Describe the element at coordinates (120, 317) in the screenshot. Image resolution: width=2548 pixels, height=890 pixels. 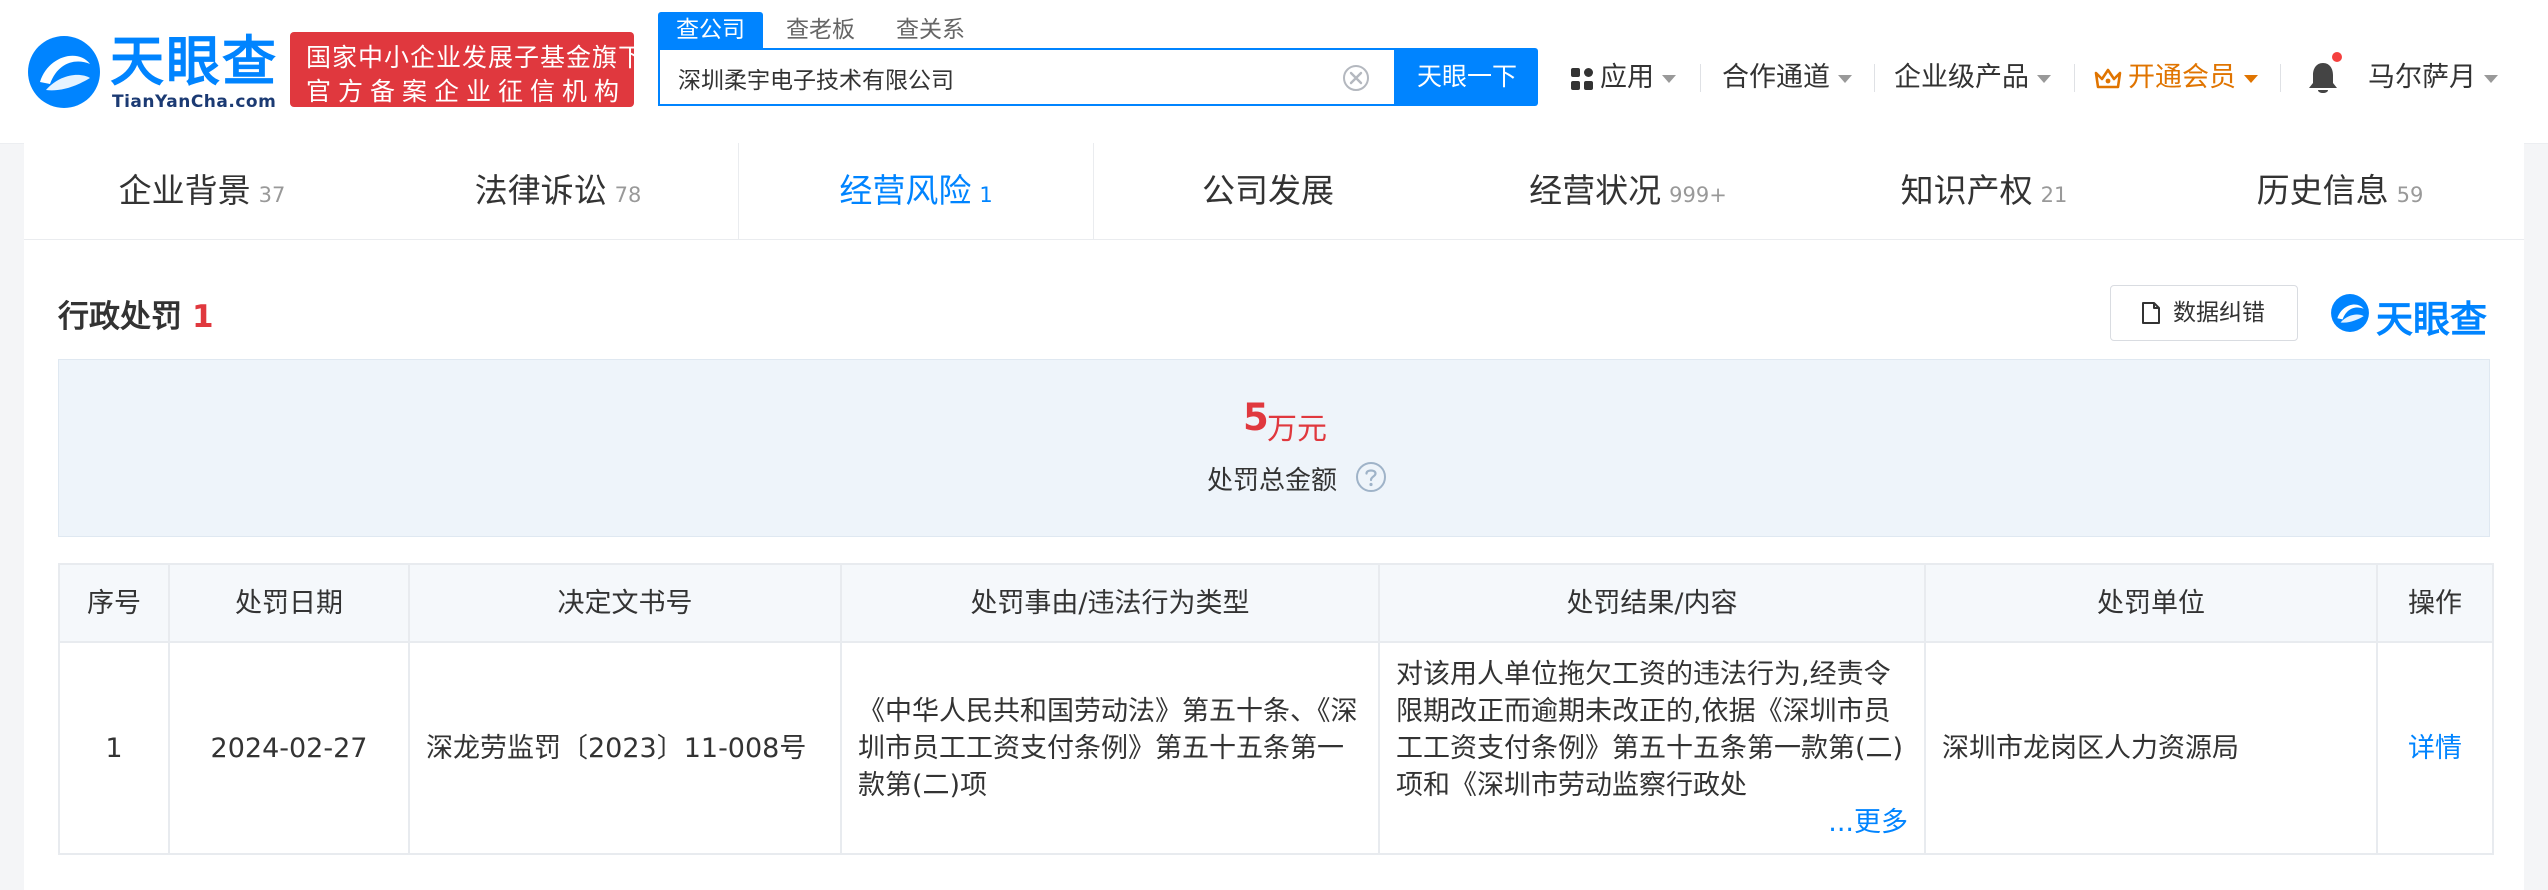
I see `section-title-label: 行政处罚` at that location.